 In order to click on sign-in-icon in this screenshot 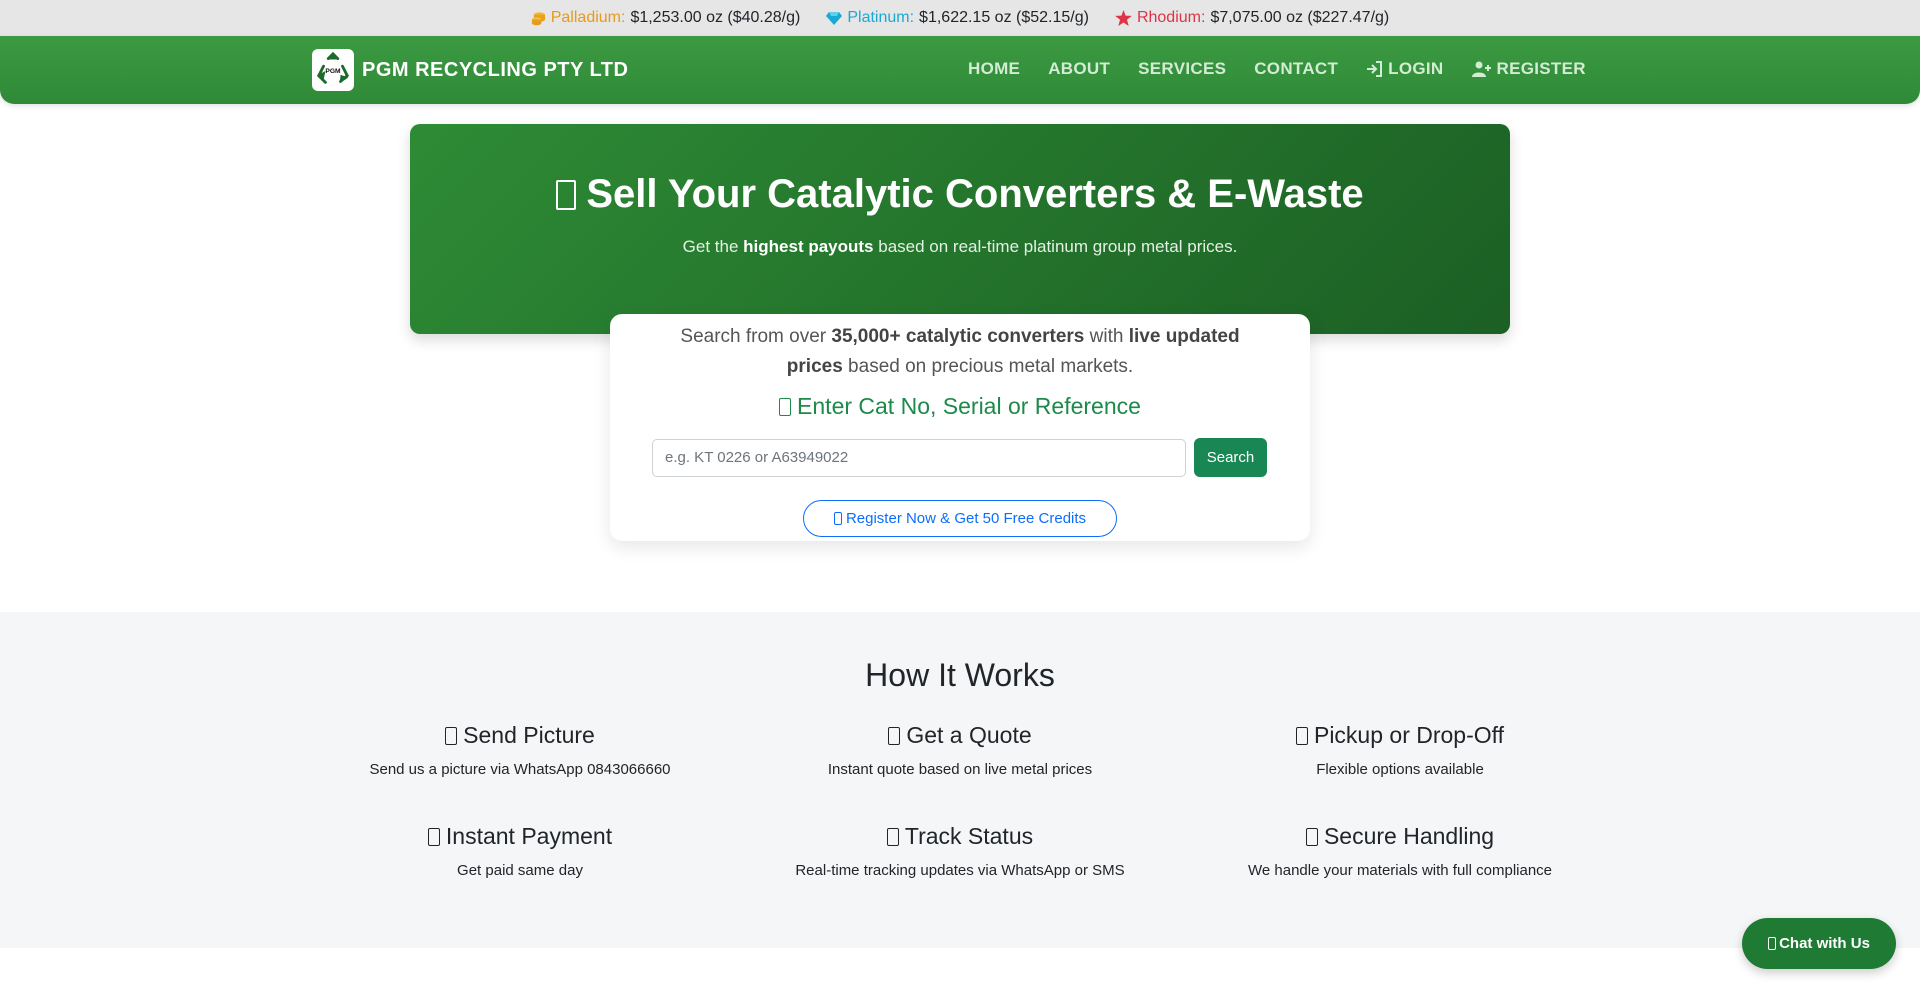, I will do `click(1375, 69)`.